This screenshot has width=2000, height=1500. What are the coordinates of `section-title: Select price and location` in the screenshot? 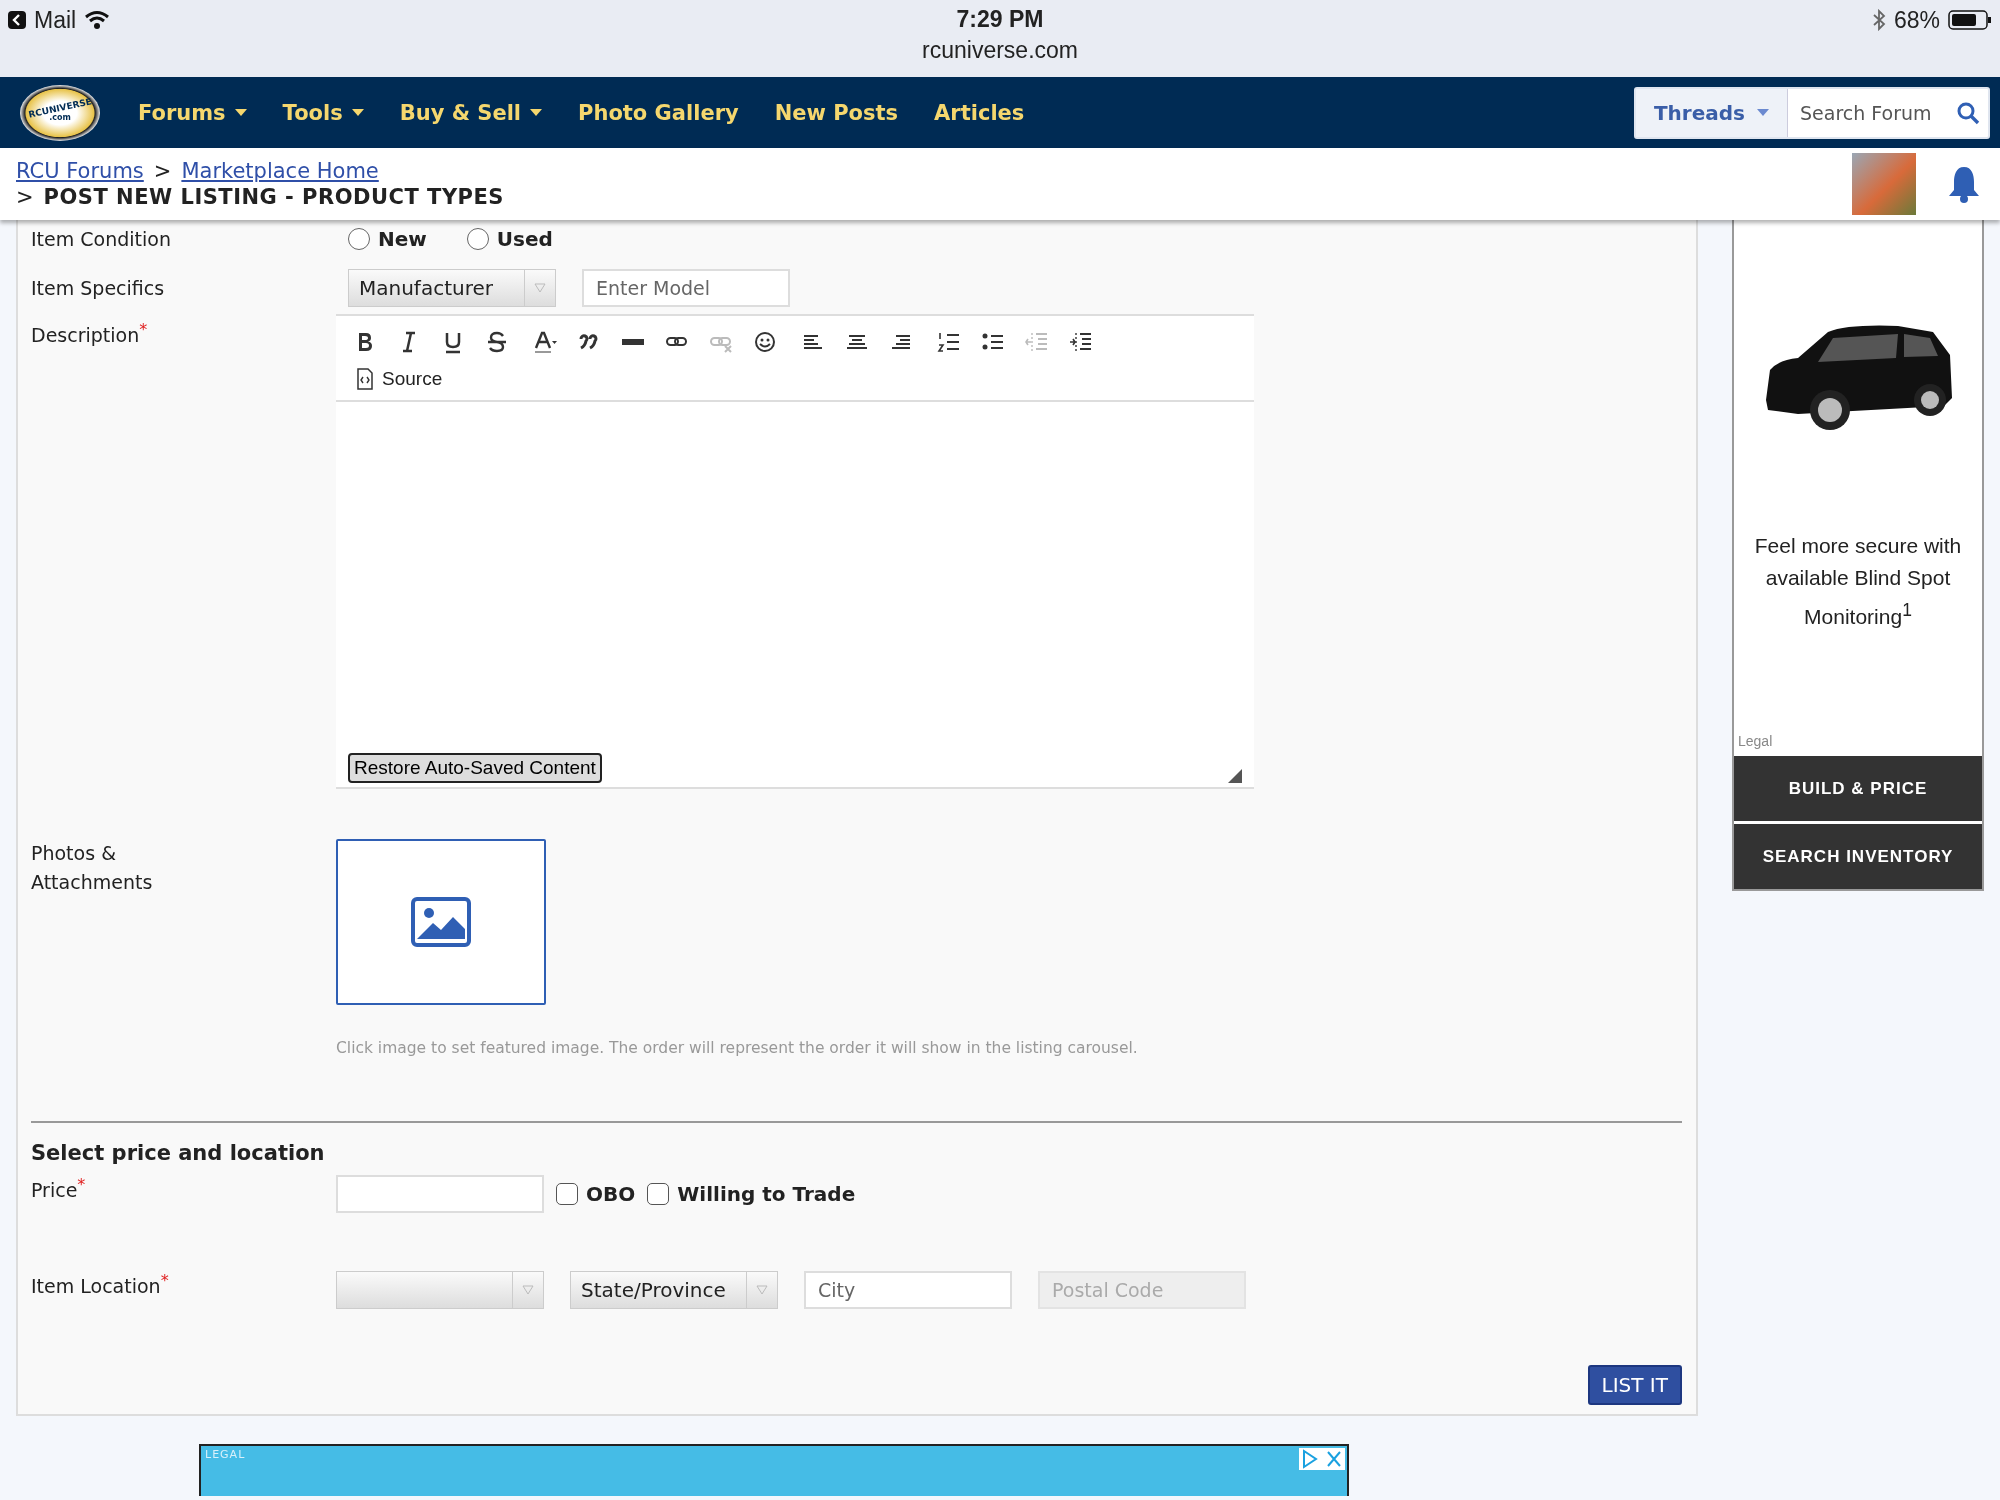 It's located at (178, 1153).